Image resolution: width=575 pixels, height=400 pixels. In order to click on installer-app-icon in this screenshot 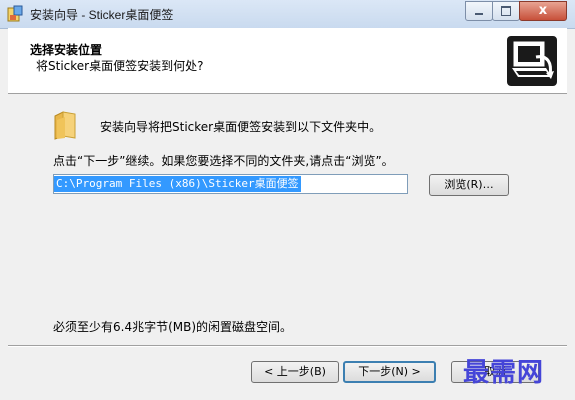, I will do `click(15, 13)`.